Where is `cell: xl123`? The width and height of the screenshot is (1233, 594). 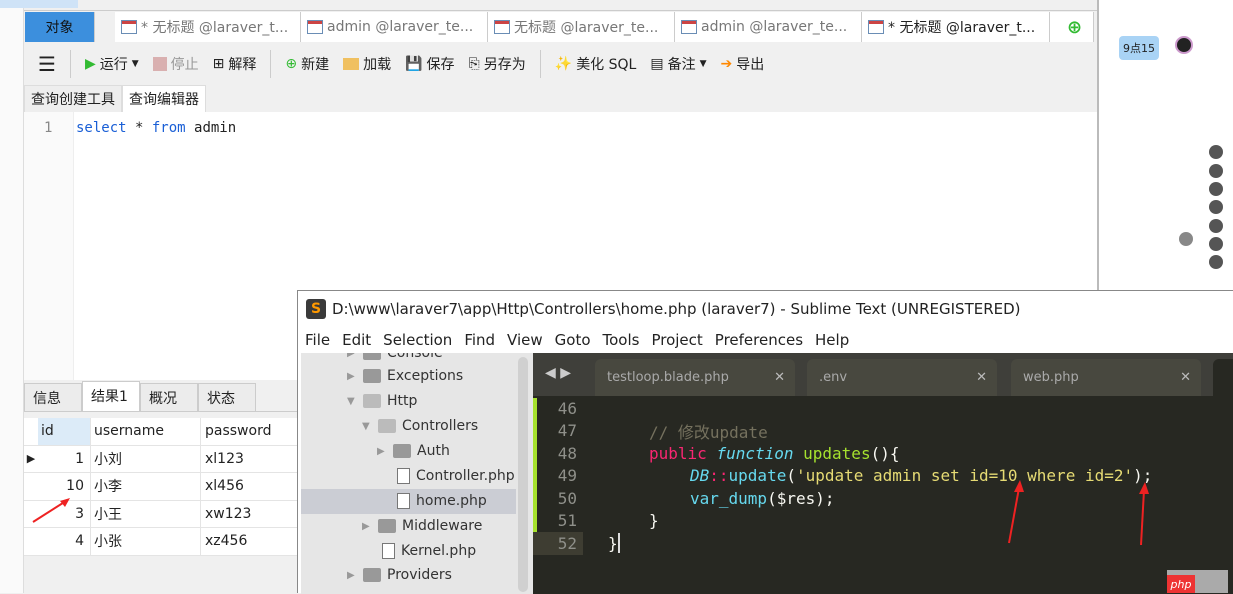
cell: xl123 is located at coordinates (249, 458).